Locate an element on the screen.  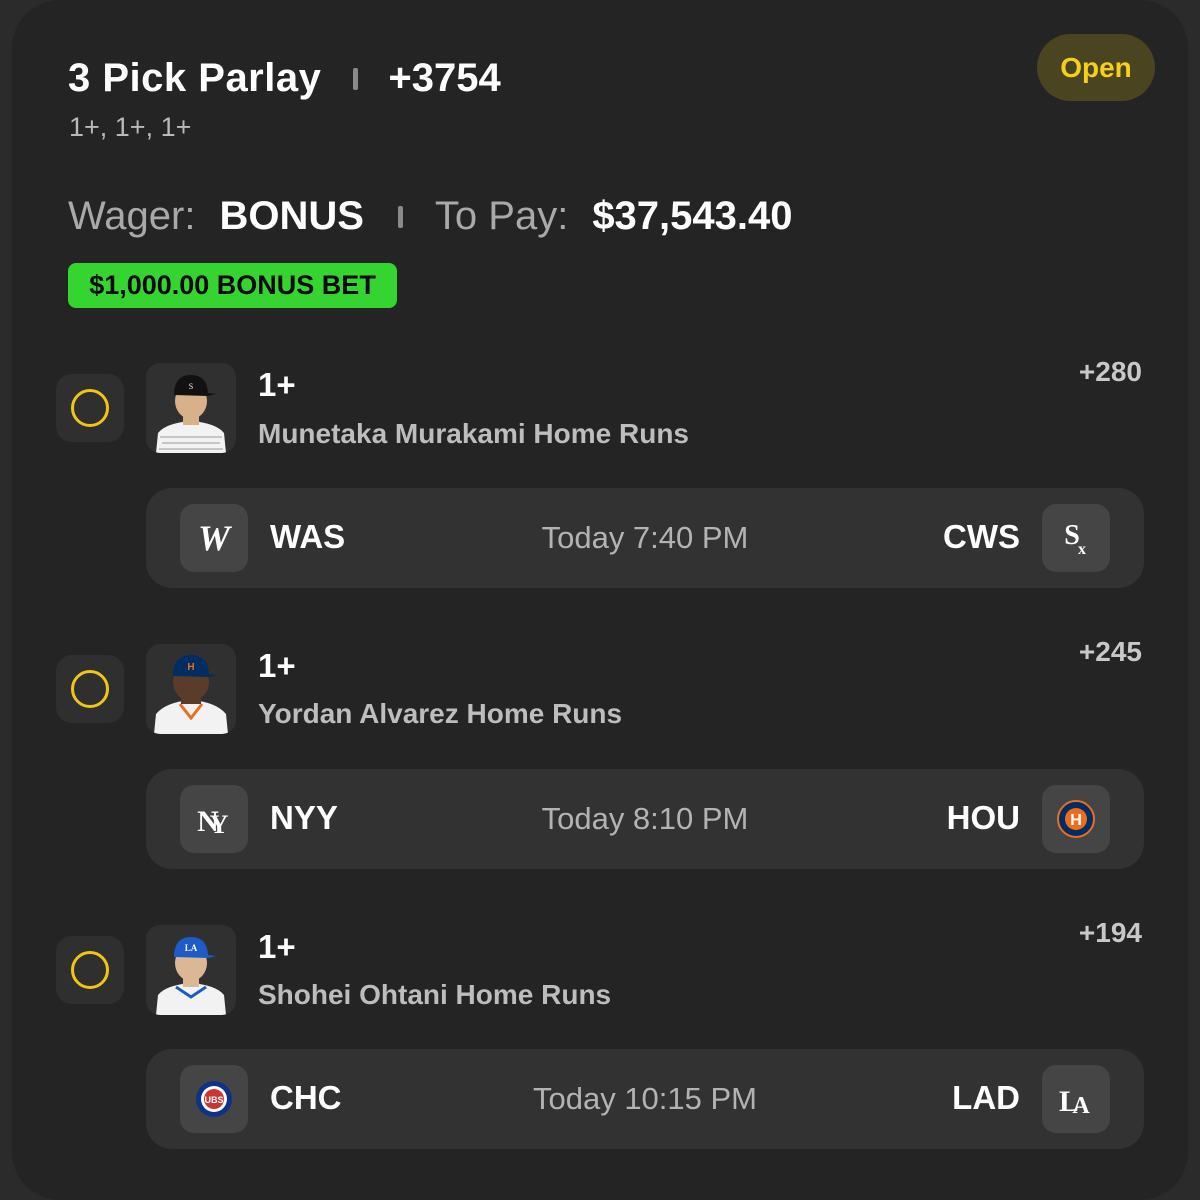
parlay-title: 3 Pick Parlay is located at coordinates (195, 78).